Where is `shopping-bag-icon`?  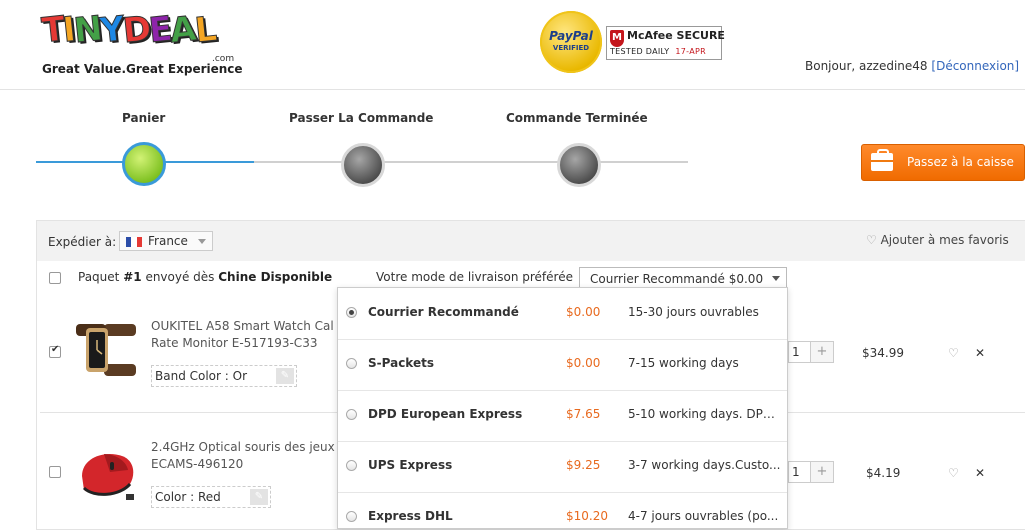 shopping-bag-icon is located at coordinates (882, 160).